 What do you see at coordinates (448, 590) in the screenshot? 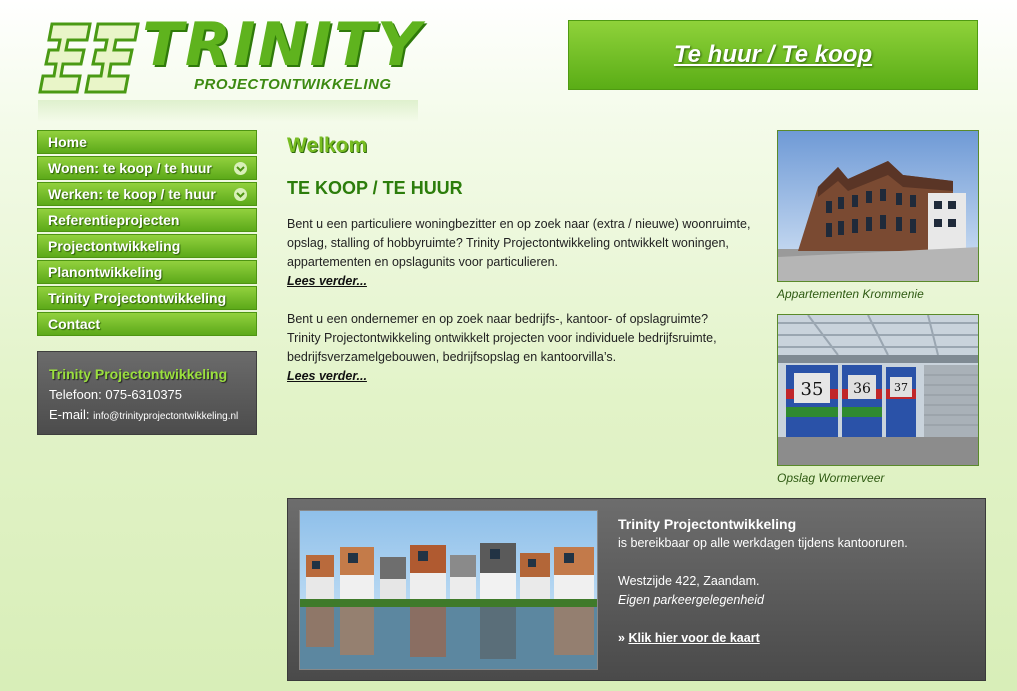
I see `office-photo` at bounding box center [448, 590].